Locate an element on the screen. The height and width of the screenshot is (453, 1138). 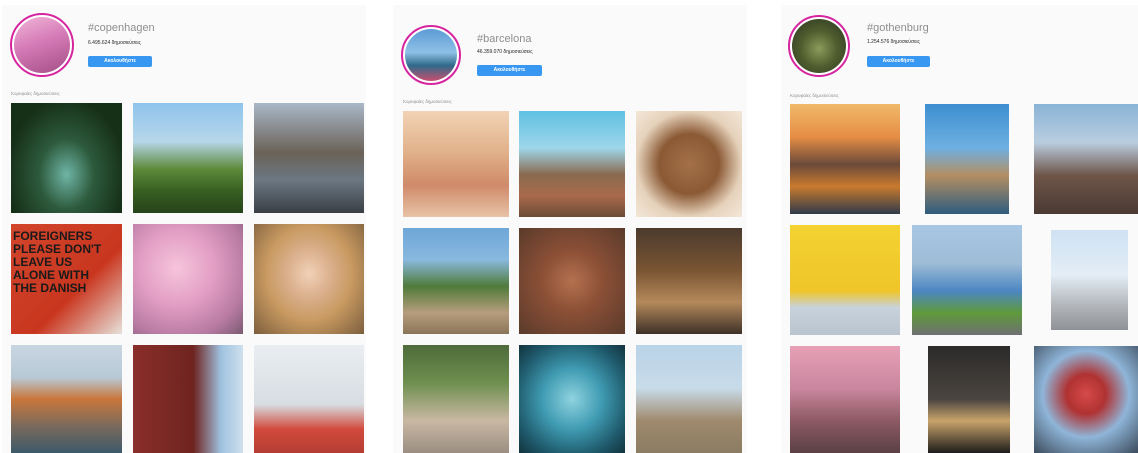
hashtag-title: #copenhagen is located at coordinates (121, 28).